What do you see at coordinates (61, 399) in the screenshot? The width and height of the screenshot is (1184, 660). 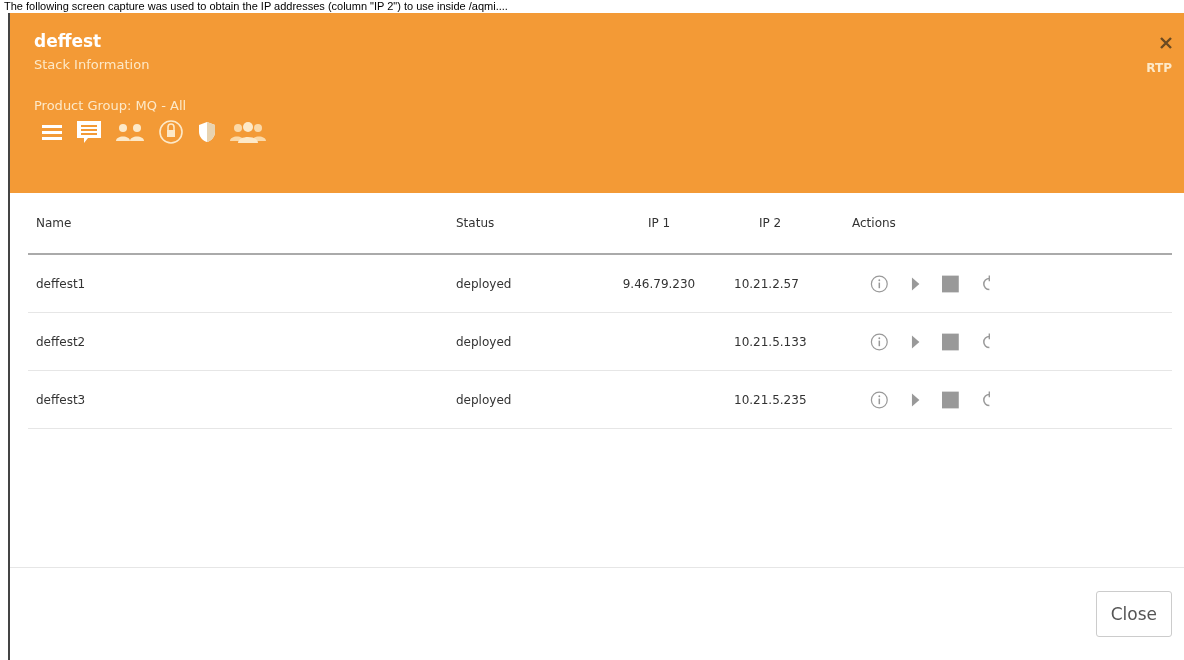 I see `table-cell-text: deffest3` at bounding box center [61, 399].